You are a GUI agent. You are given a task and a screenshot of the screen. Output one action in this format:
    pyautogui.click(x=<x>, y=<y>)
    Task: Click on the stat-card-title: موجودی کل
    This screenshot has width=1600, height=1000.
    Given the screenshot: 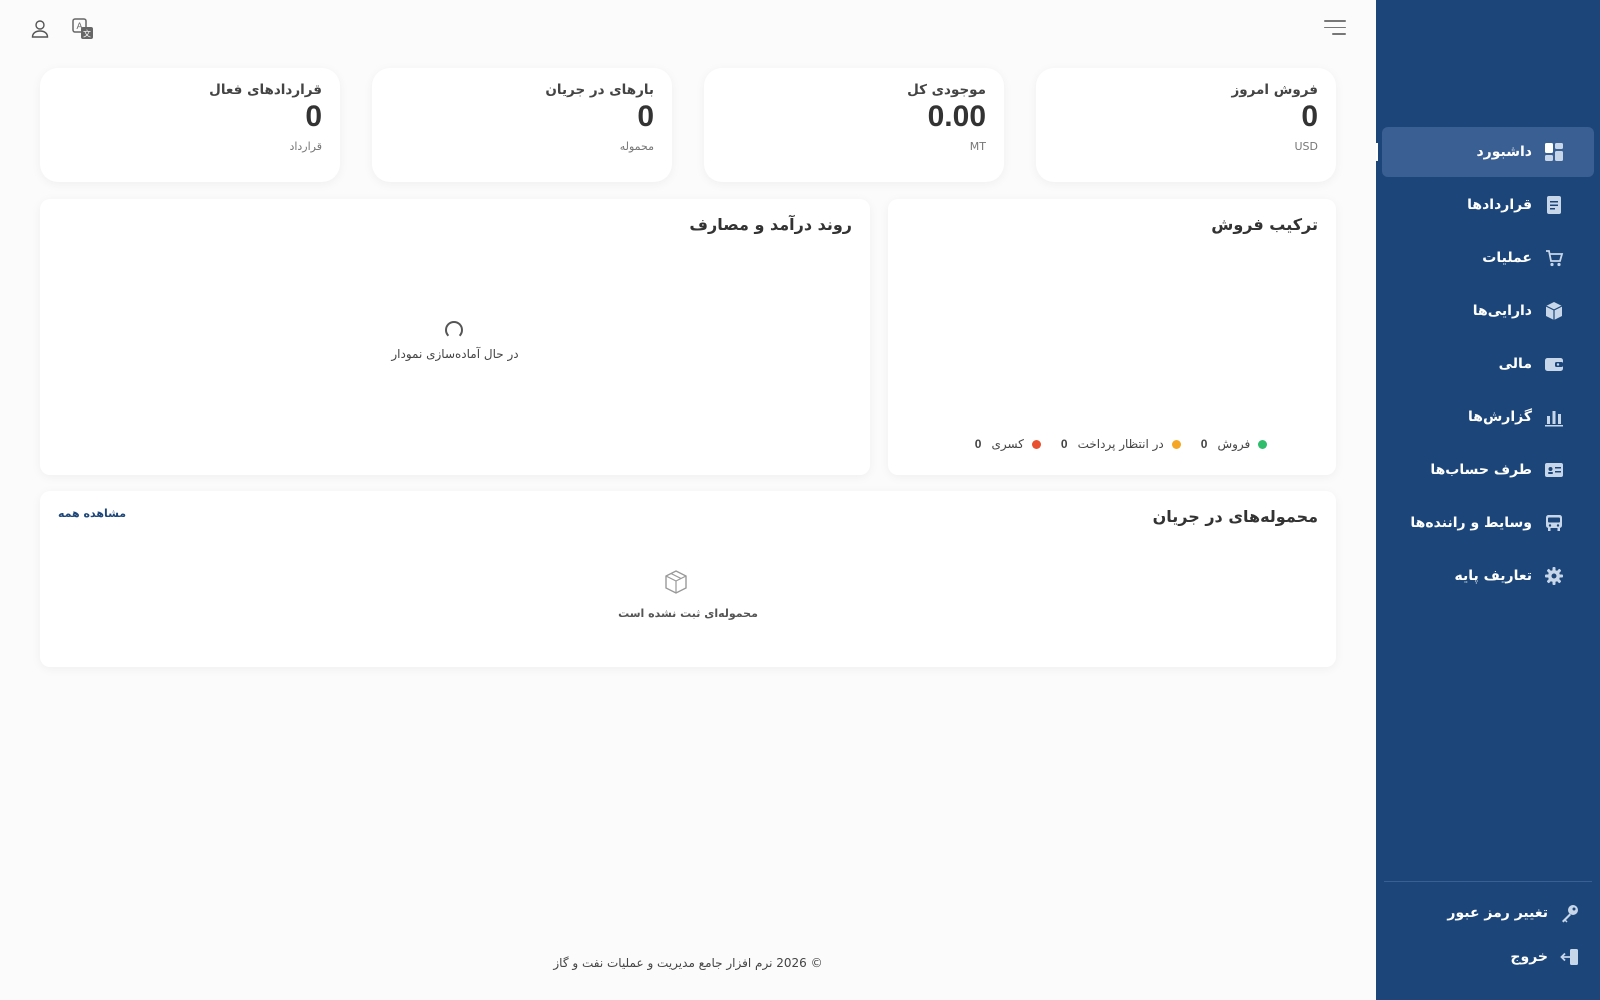 What is the action you would take?
    pyautogui.click(x=946, y=90)
    